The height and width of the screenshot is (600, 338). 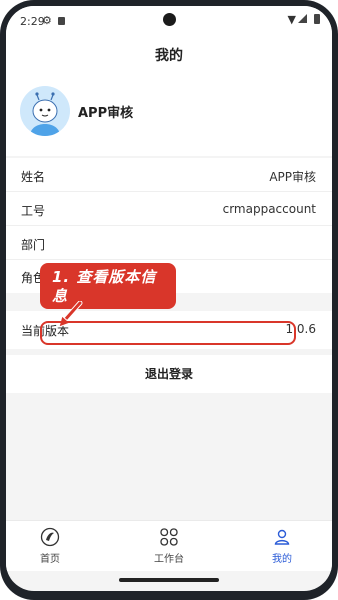 I want to click on status-time: 2:29, so click(x=32, y=21).